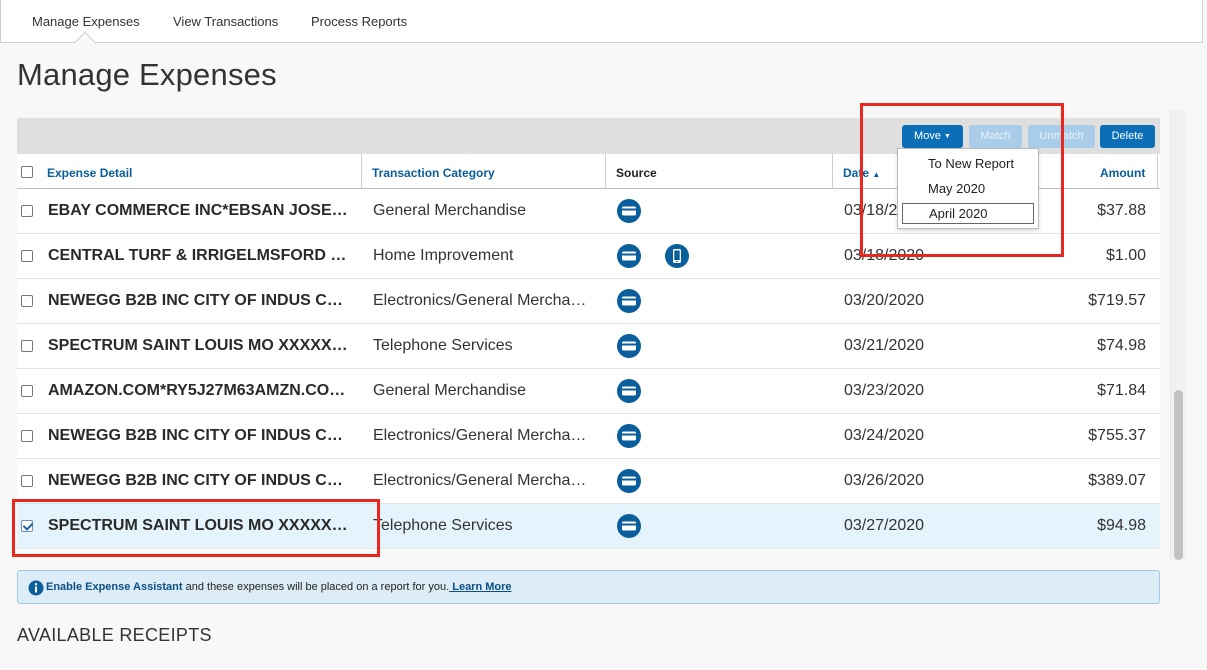 This screenshot has width=1207, height=670. Describe the element at coordinates (1122, 173) in the screenshot. I see `header-amount: Amount` at that location.